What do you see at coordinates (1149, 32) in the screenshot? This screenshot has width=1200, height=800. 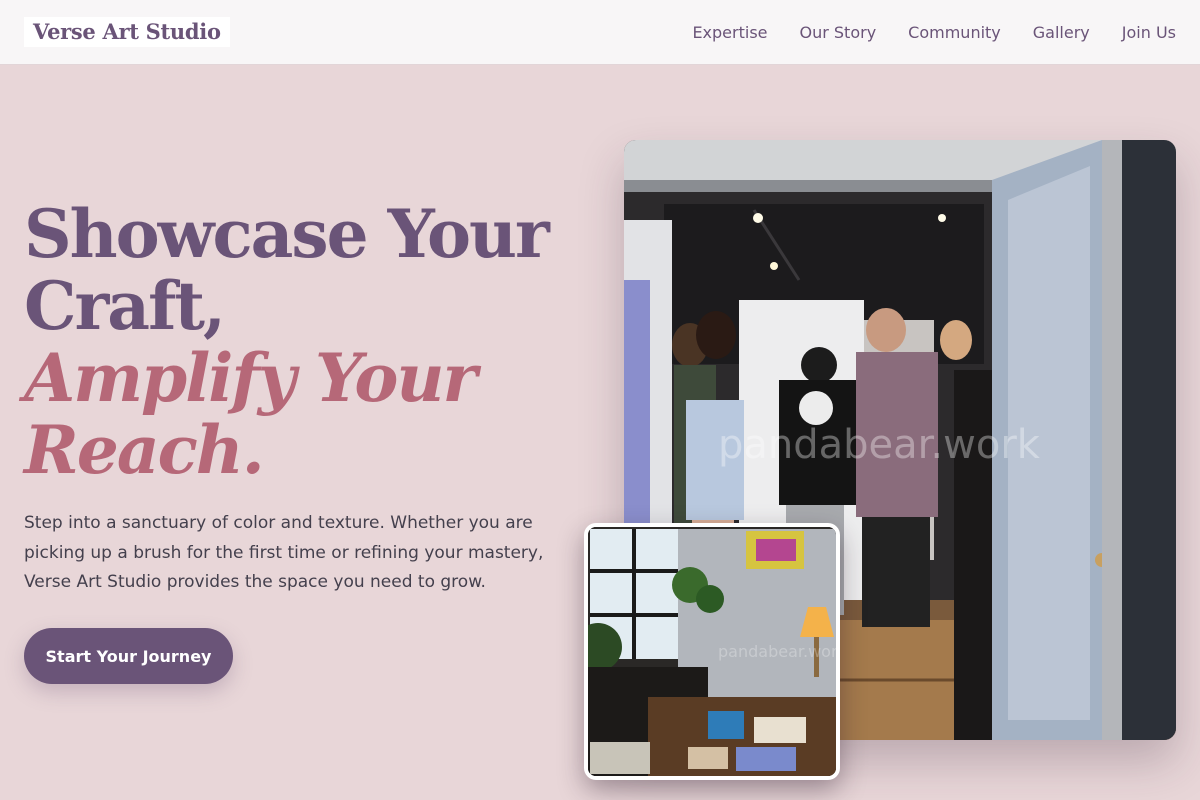 I see `nav-link-join-us: Join Us` at bounding box center [1149, 32].